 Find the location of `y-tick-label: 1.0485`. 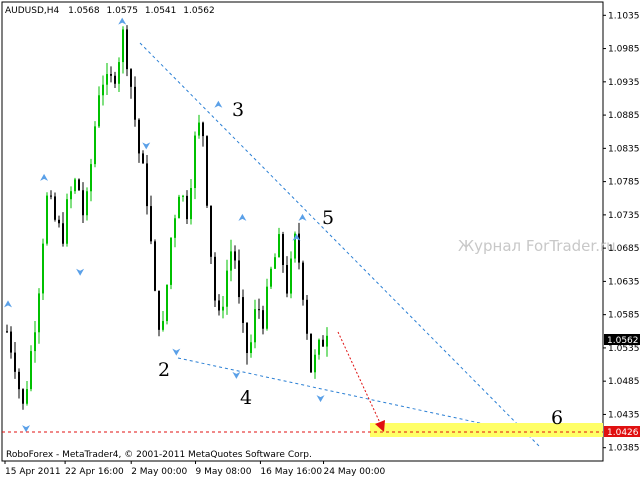

y-tick-label: 1.0485 is located at coordinates (624, 382).